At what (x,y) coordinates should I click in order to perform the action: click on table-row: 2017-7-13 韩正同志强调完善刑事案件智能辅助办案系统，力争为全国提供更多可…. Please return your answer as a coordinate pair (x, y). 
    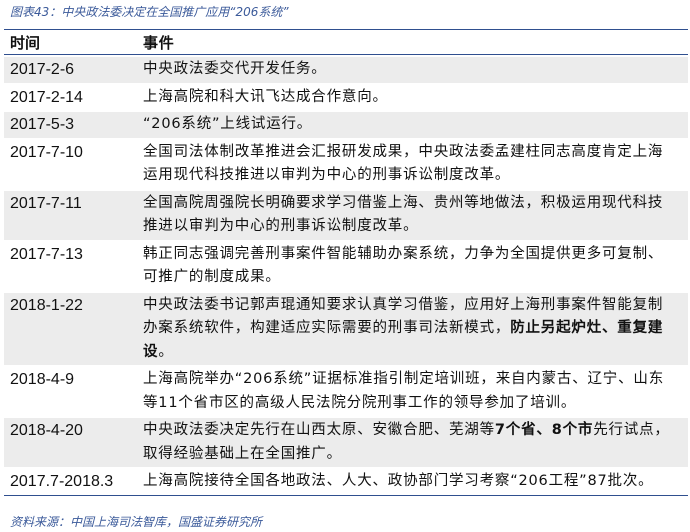
    Looking at the image, I should click on (346, 266).